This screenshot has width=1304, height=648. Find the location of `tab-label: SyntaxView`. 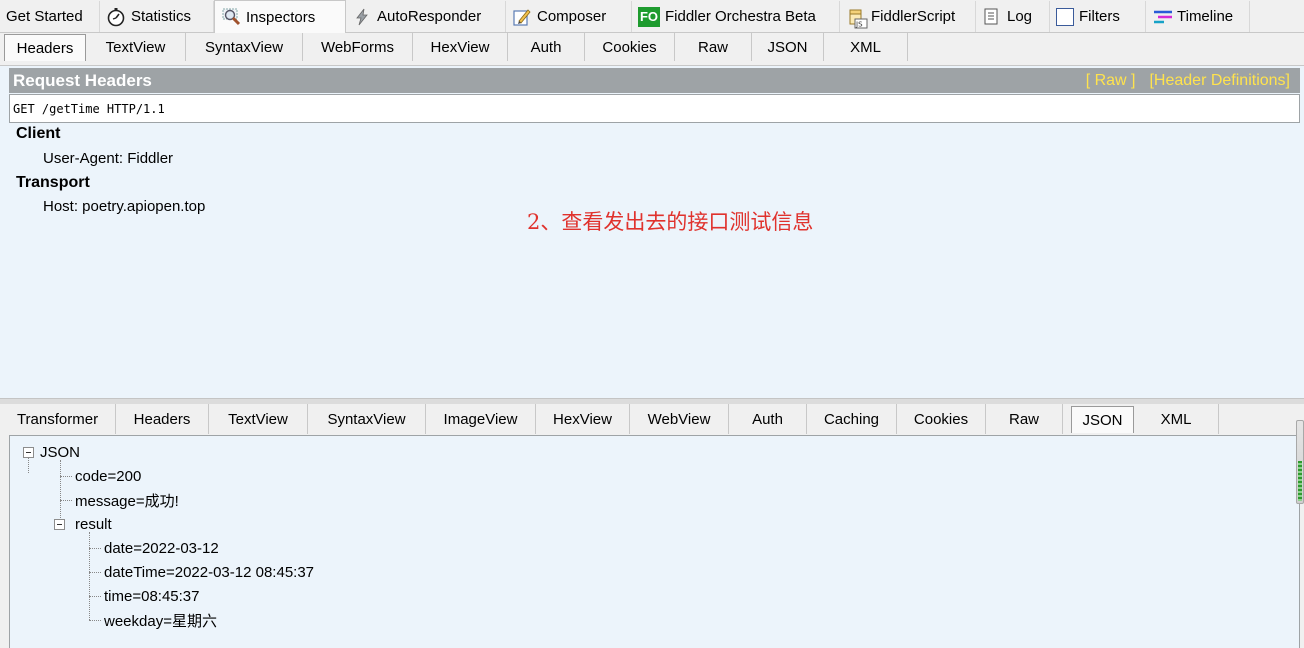

tab-label: SyntaxView is located at coordinates (244, 47).